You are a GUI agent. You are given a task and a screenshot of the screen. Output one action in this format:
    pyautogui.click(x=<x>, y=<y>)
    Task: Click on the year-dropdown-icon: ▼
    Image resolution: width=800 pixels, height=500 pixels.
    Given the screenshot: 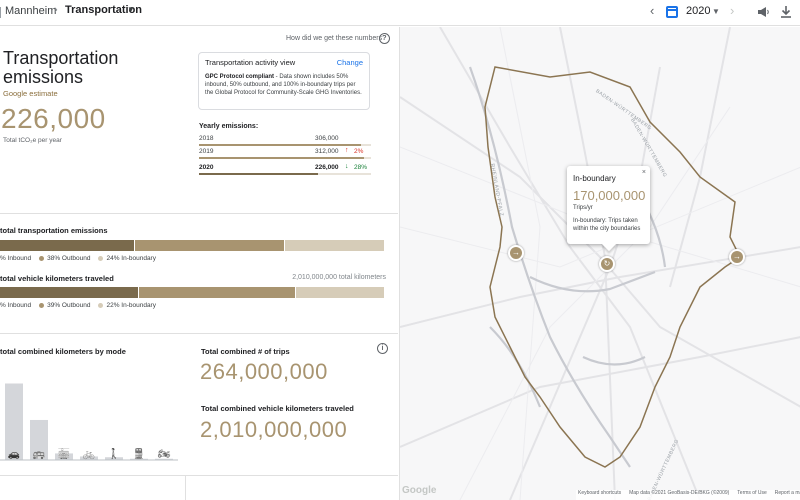 What is the action you would take?
    pyautogui.click(x=716, y=11)
    